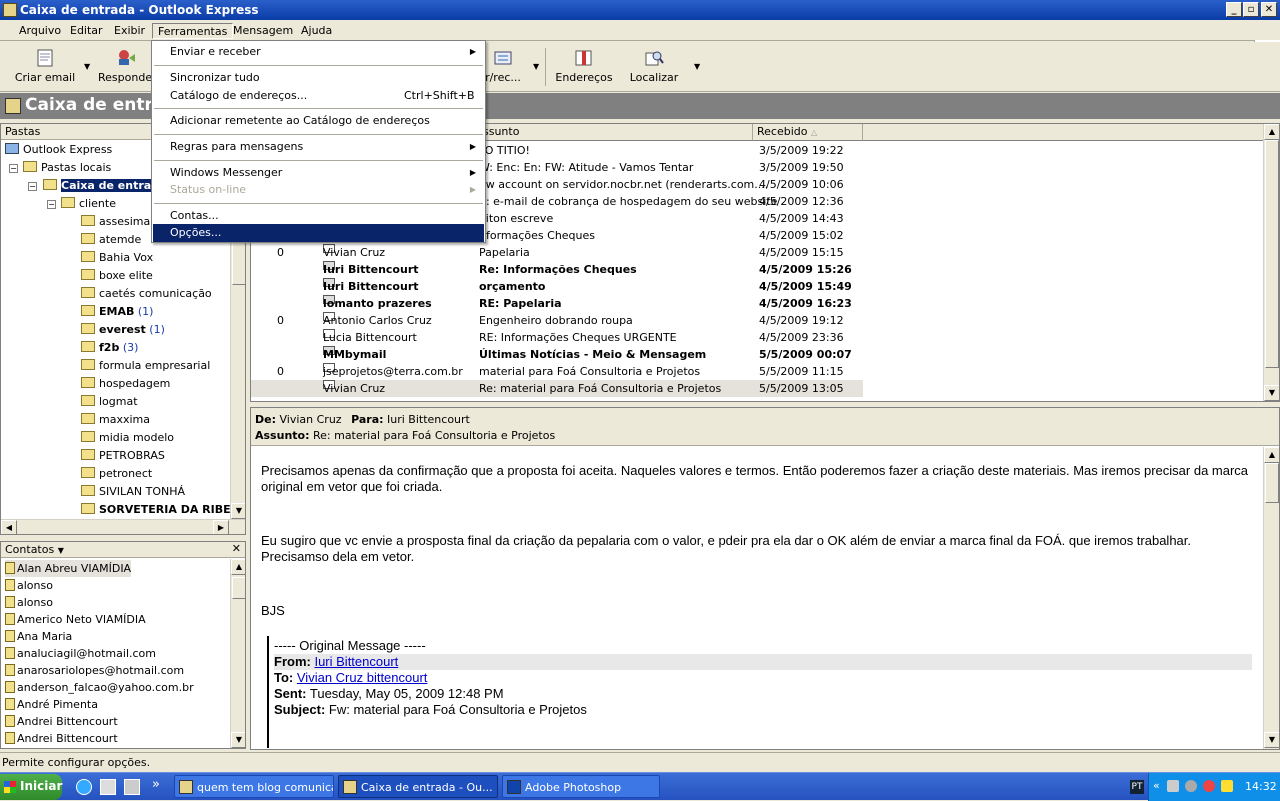 Image resolution: width=1280 pixels, height=801 pixels. What do you see at coordinates (94, 670) in the screenshot?
I see `contact-item: anarosariolopes@hotmail.com` at bounding box center [94, 670].